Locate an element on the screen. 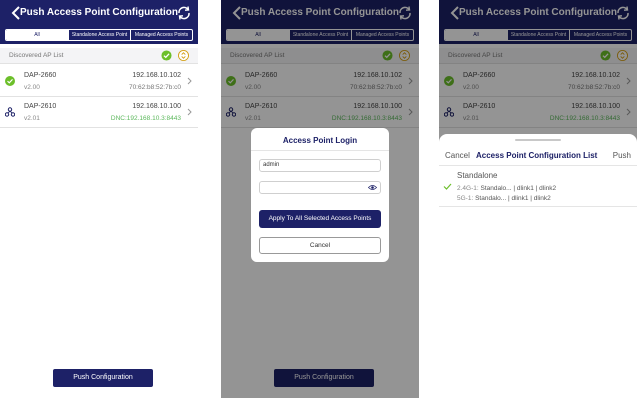  check-circle-icon is located at coordinates (10, 81).